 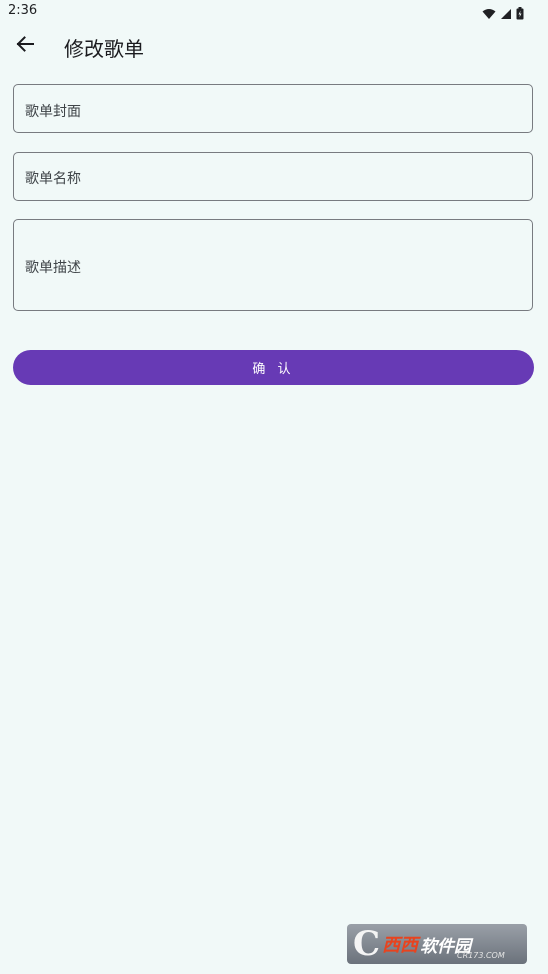 I want to click on page-title: 修改歌单, so click(x=104, y=49).